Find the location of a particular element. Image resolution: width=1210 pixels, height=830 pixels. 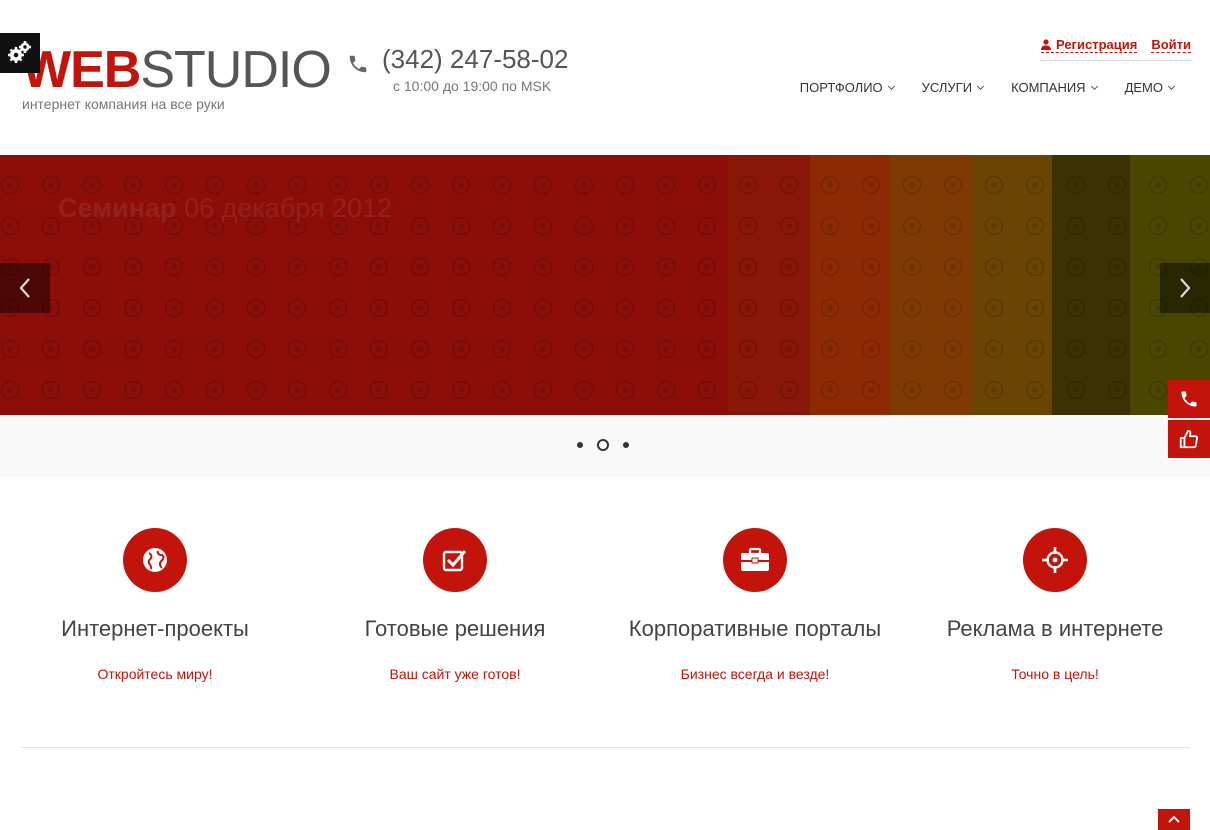

slider-prev-button is located at coordinates (25, 288).